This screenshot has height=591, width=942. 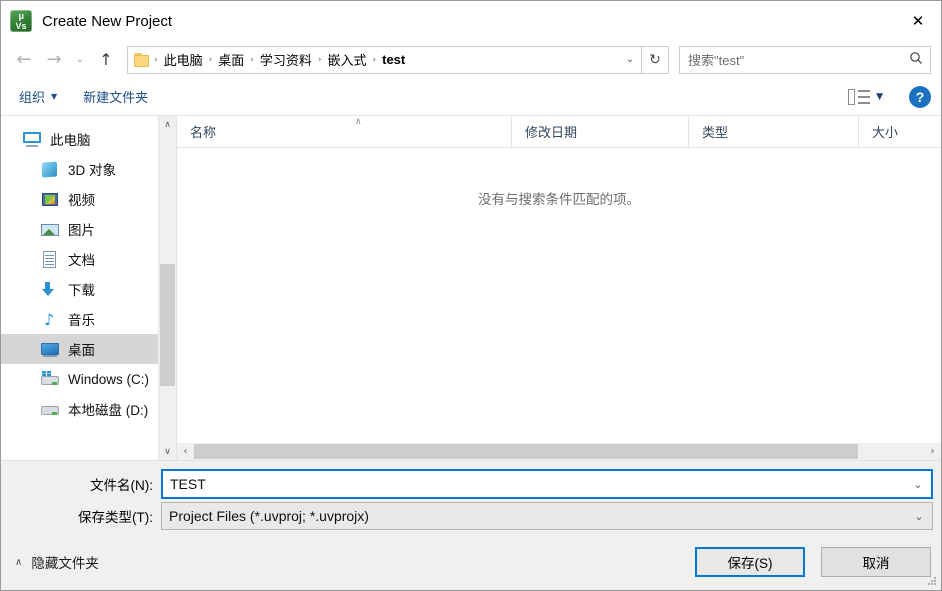 I want to click on file-list-scrollbar-track, so click(x=559, y=451).